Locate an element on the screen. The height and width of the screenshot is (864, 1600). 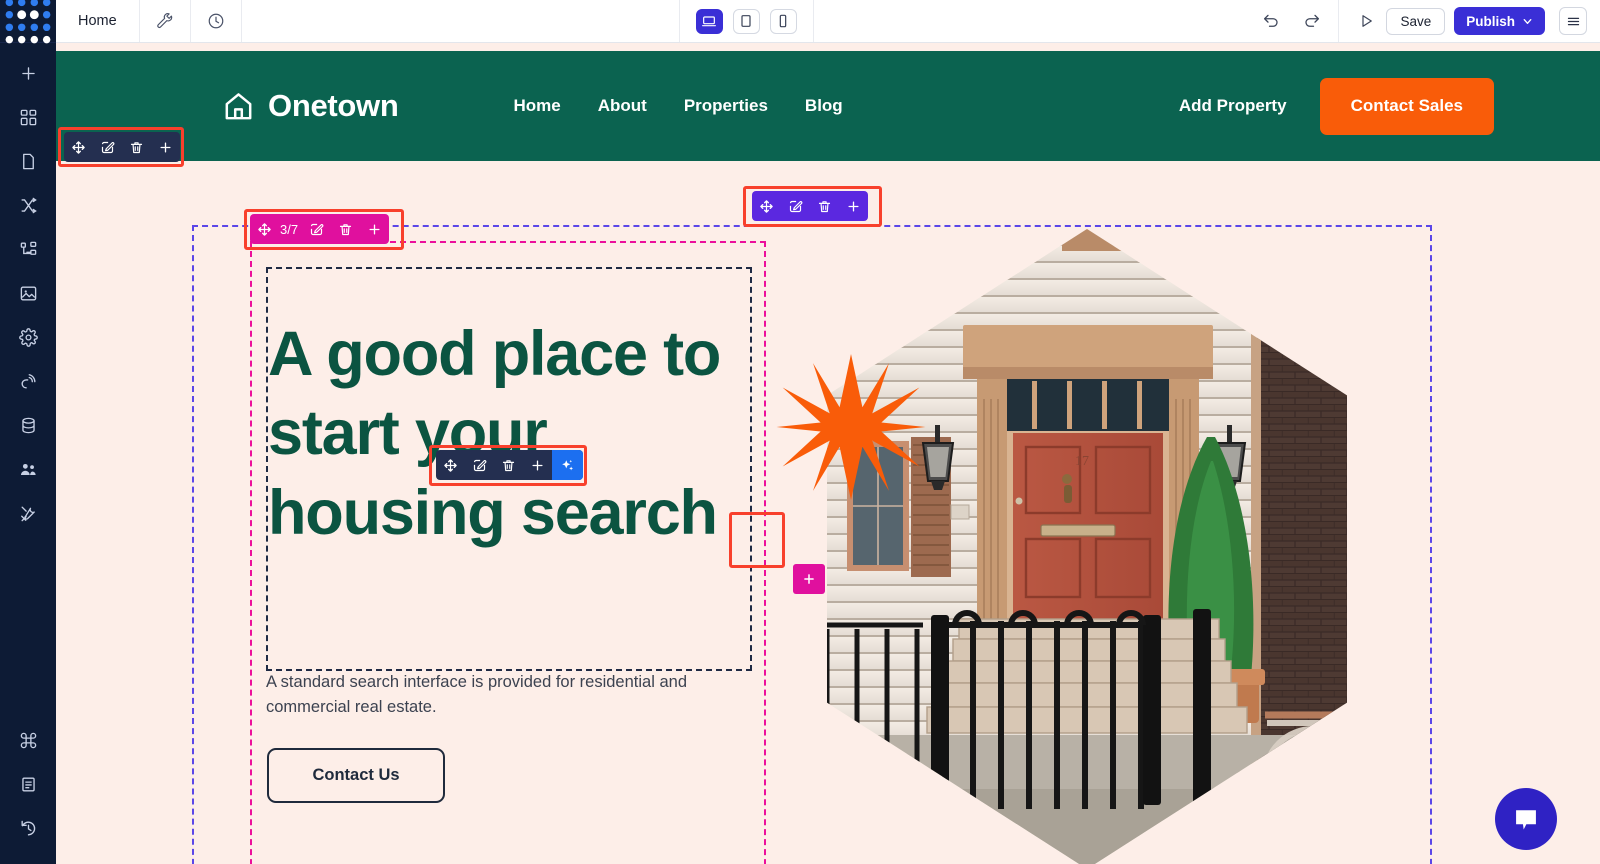
command-icon is located at coordinates (28, 740).